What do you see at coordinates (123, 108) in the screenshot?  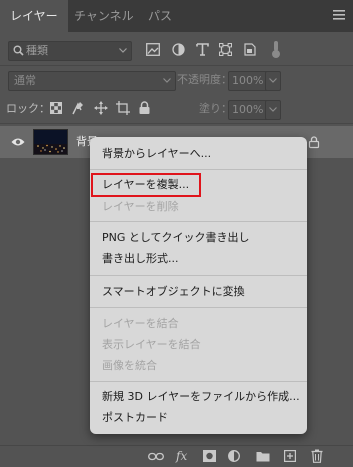 I see `lock-artboard-icon` at bounding box center [123, 108].